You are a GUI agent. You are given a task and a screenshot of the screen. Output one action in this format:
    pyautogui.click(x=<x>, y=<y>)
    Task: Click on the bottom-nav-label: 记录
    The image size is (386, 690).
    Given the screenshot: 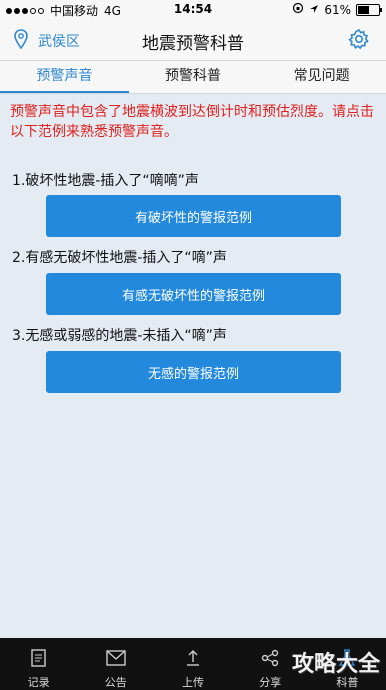 What is the action you would take?
    pyautogui.click(x=38, y=682)
    